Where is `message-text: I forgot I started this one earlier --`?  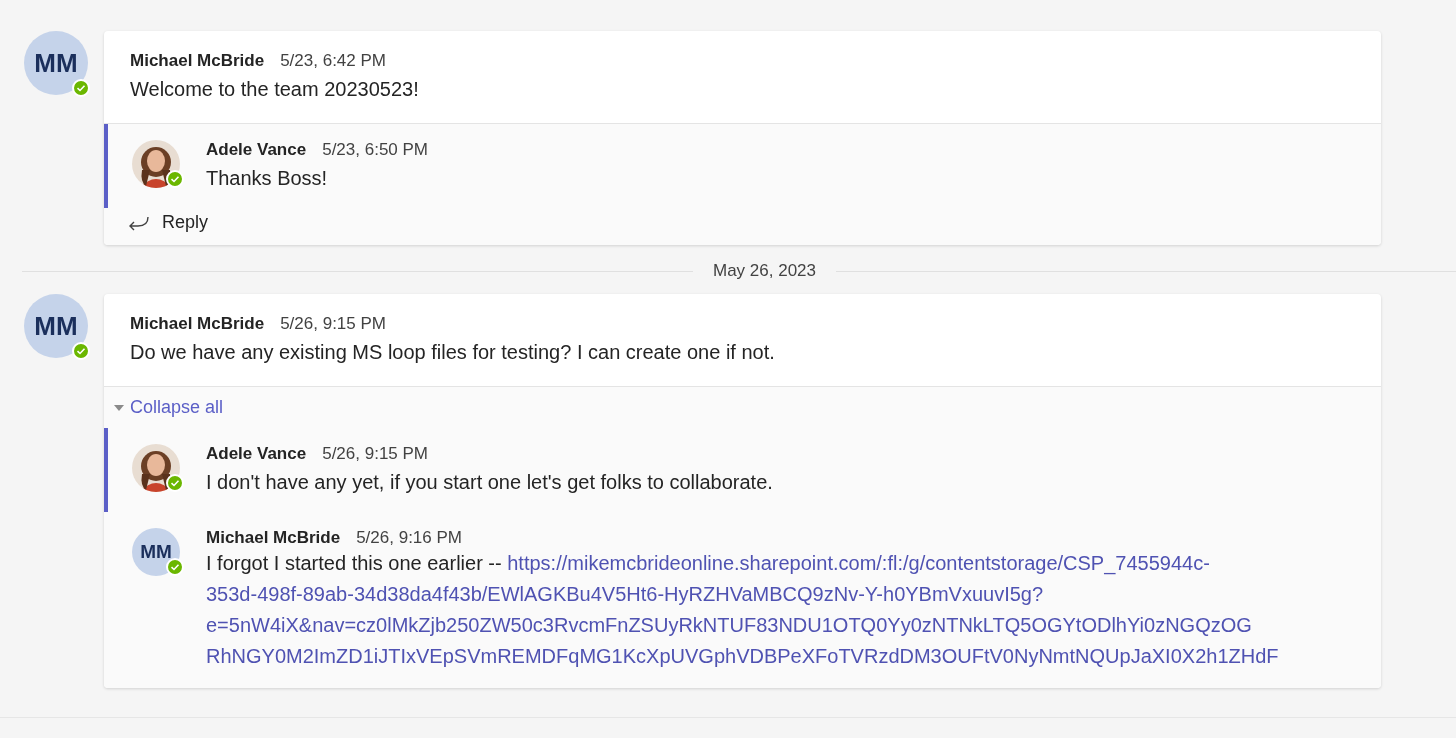 message-text: I forgot I started this one earlier -- is located at coordinates (354, 563).